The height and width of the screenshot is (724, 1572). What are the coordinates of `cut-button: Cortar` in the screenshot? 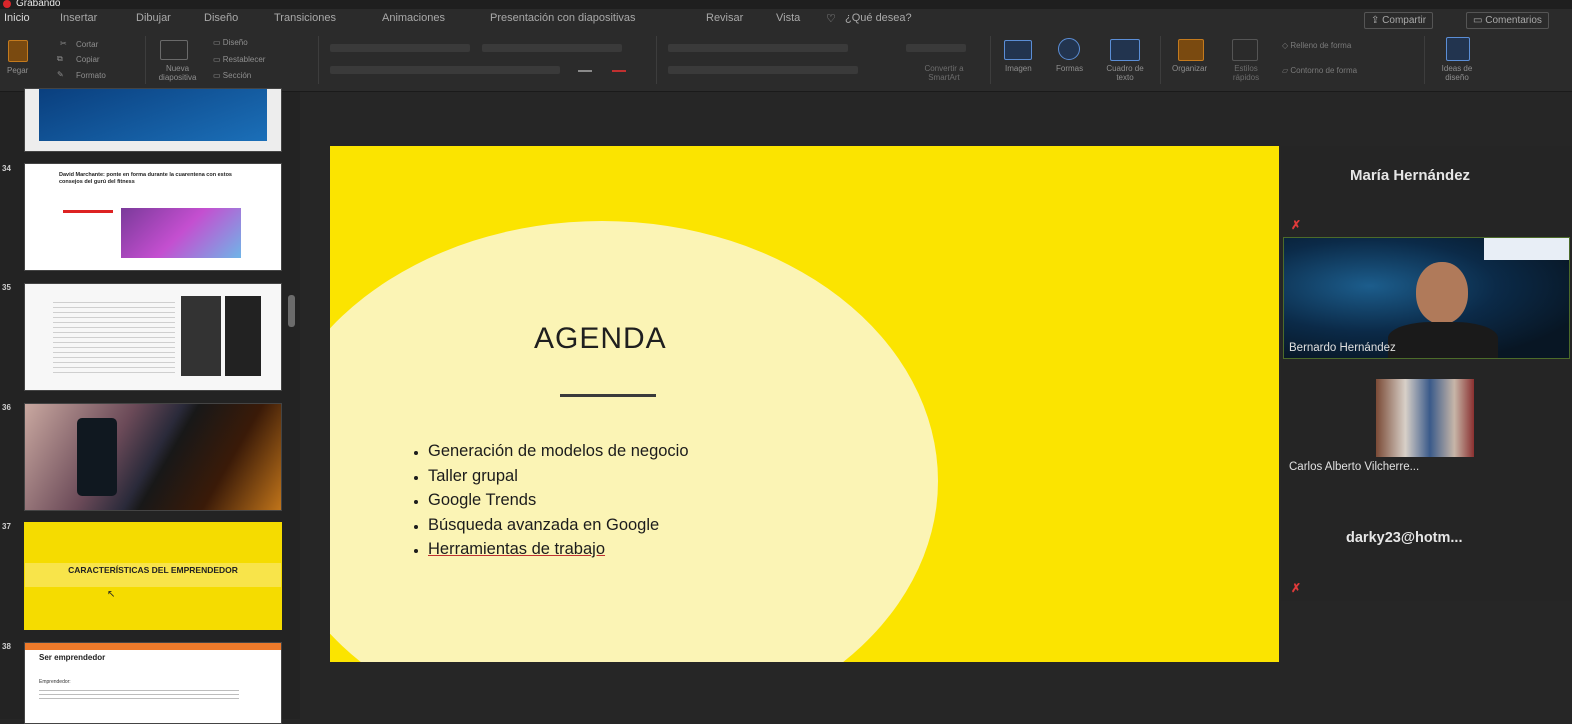 It's located at (87, 44).